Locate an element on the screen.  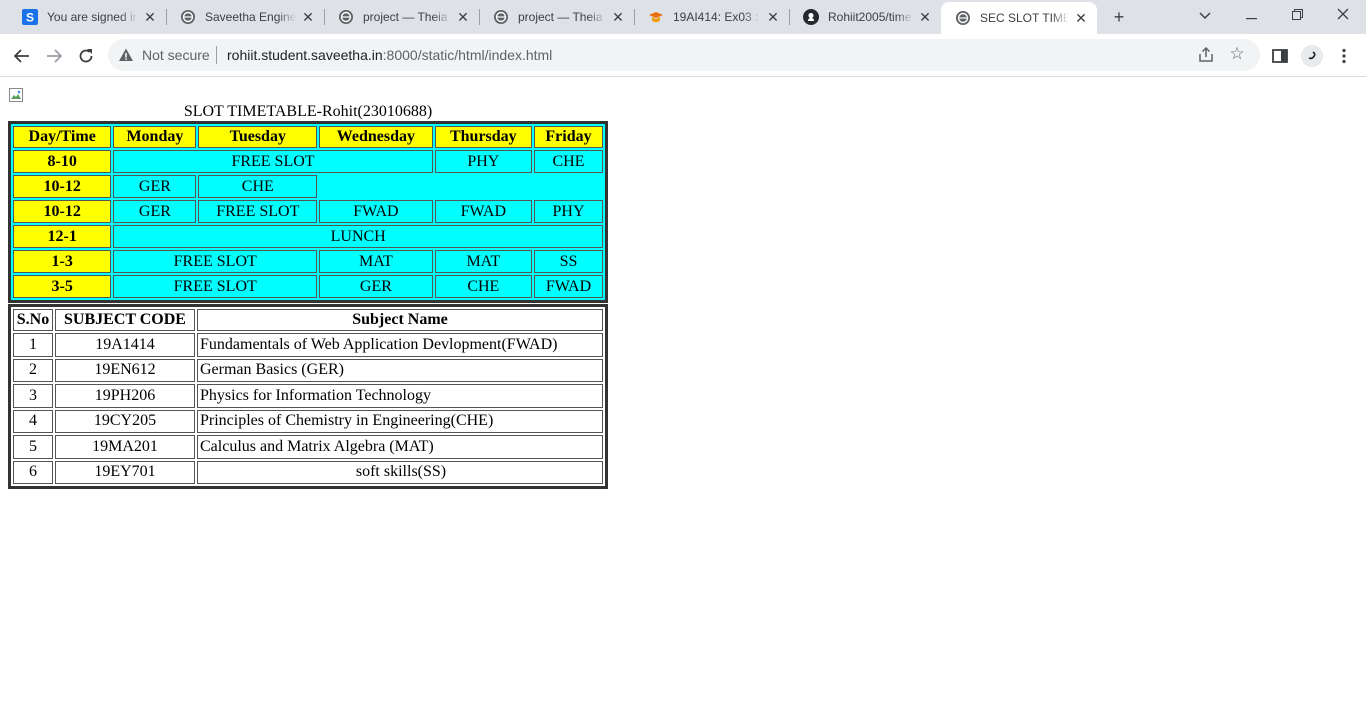
divider is located at coordinates (216, 55).